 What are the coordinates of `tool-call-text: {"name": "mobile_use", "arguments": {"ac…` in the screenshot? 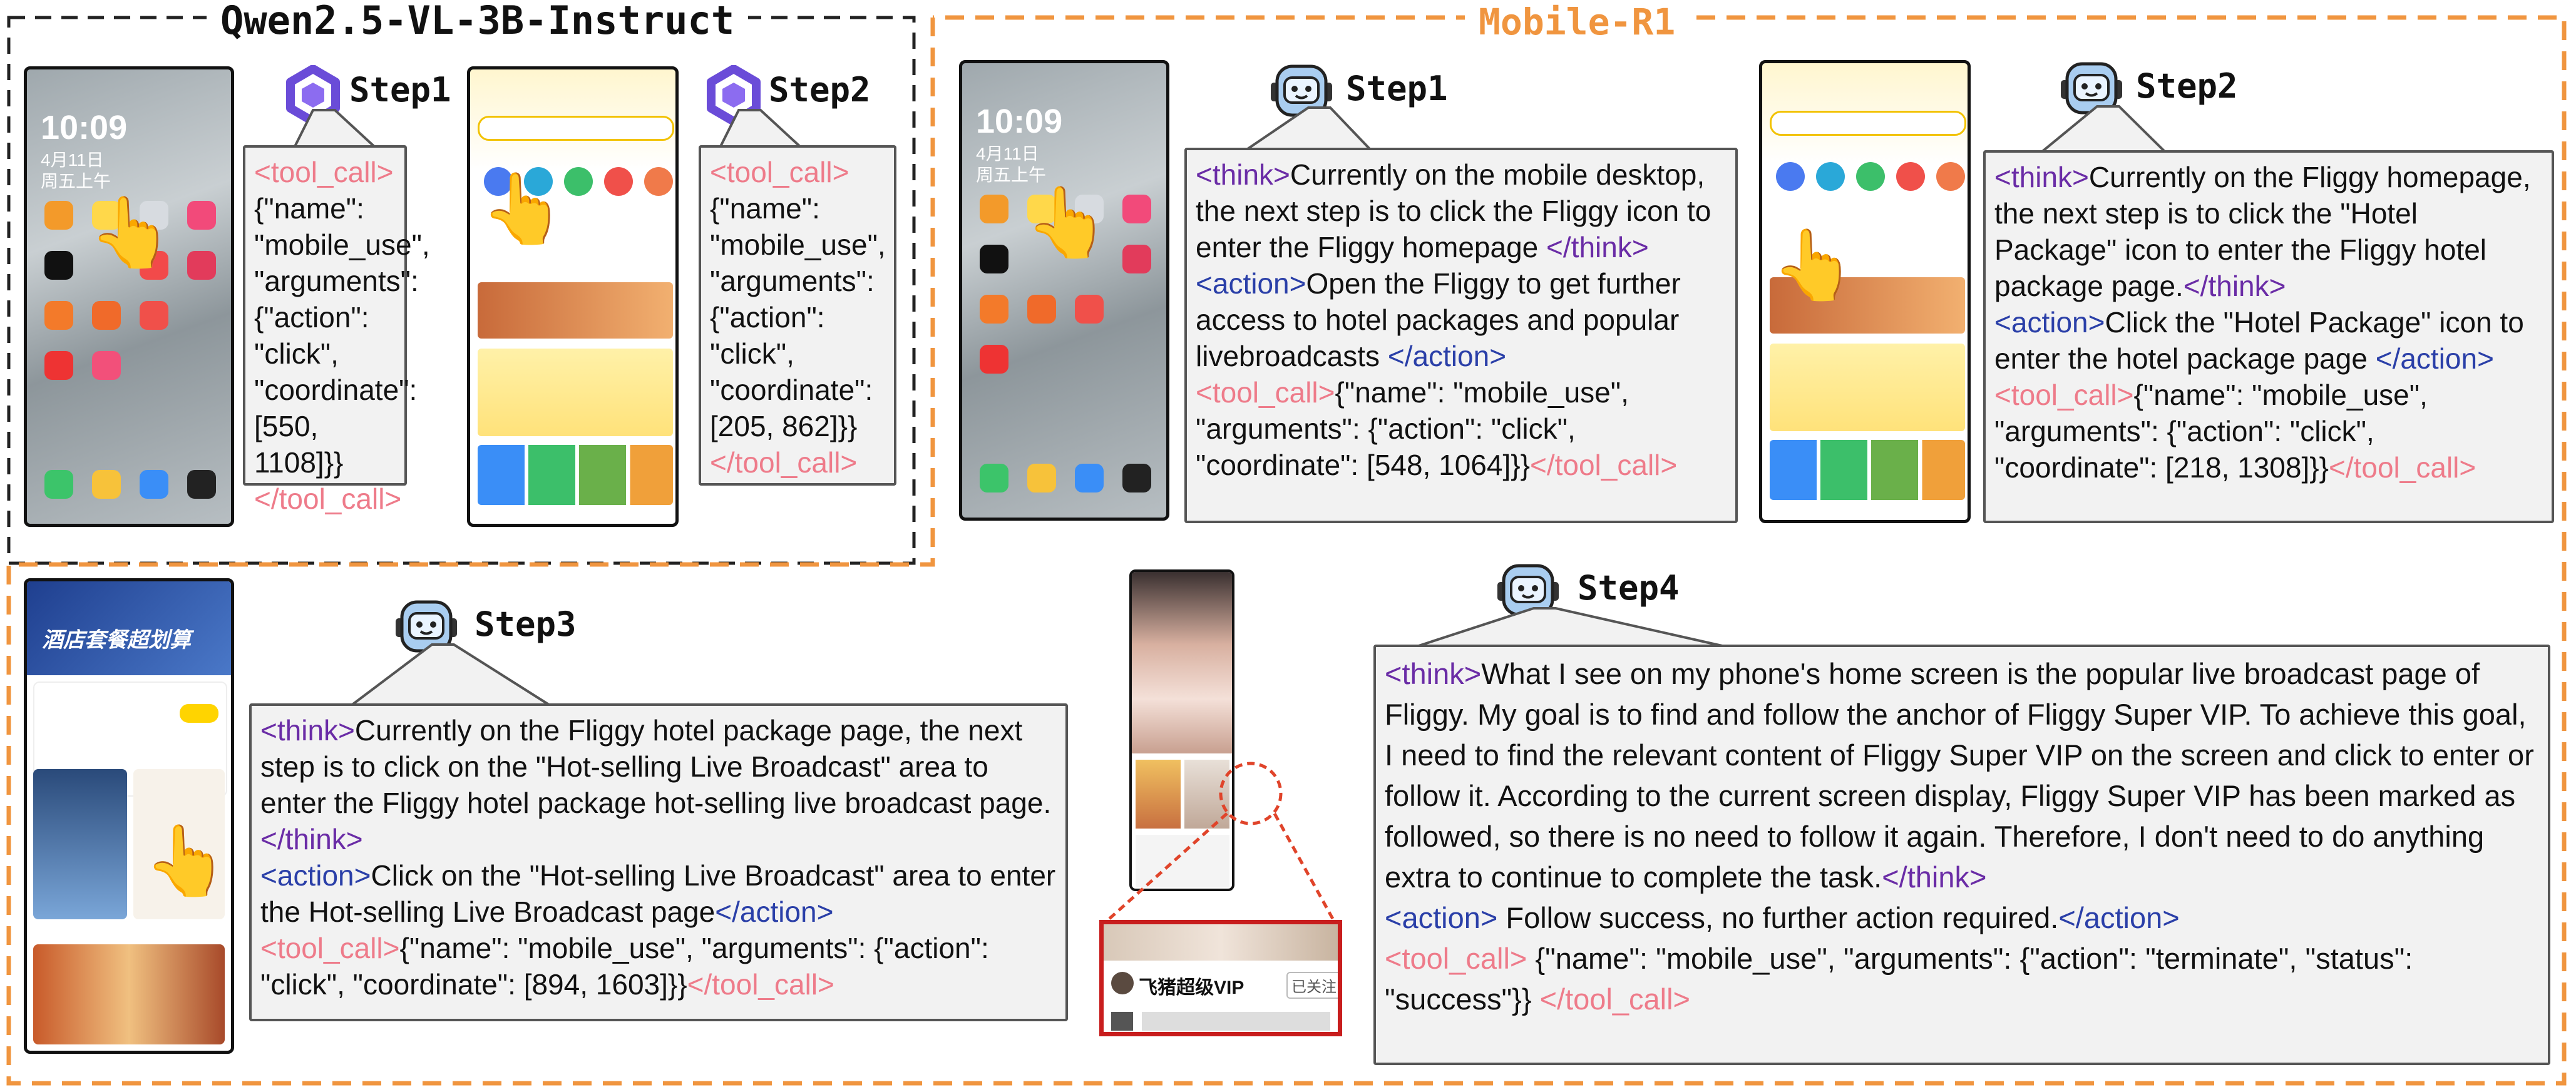 It's located at (1899, 979).